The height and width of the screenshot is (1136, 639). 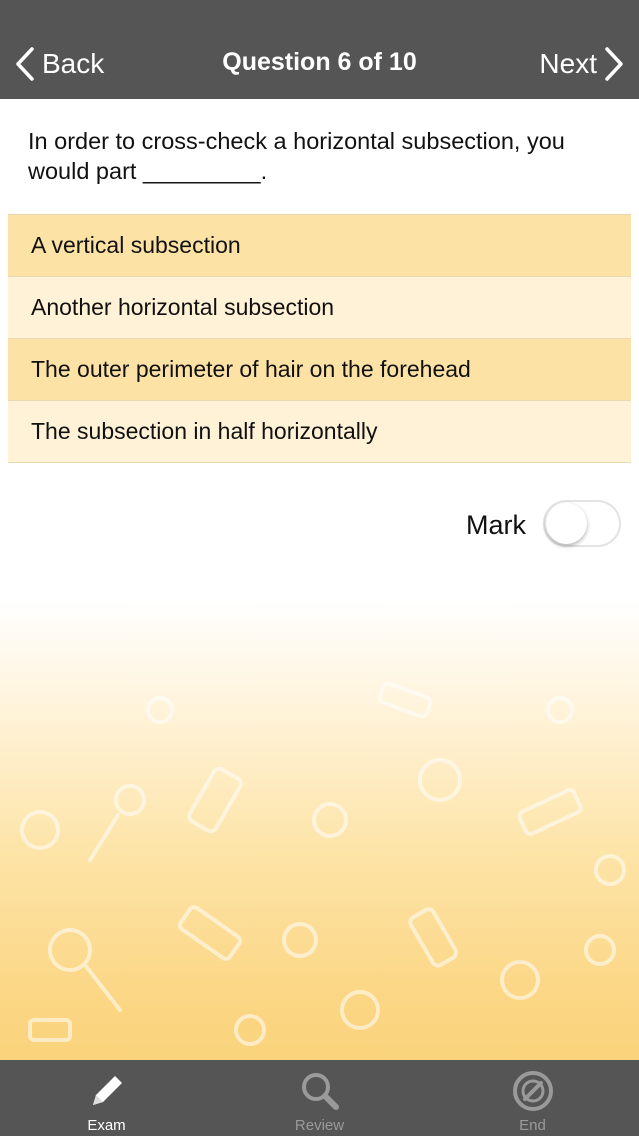 I want to click on end-icon, so click(x=532, y=1091).